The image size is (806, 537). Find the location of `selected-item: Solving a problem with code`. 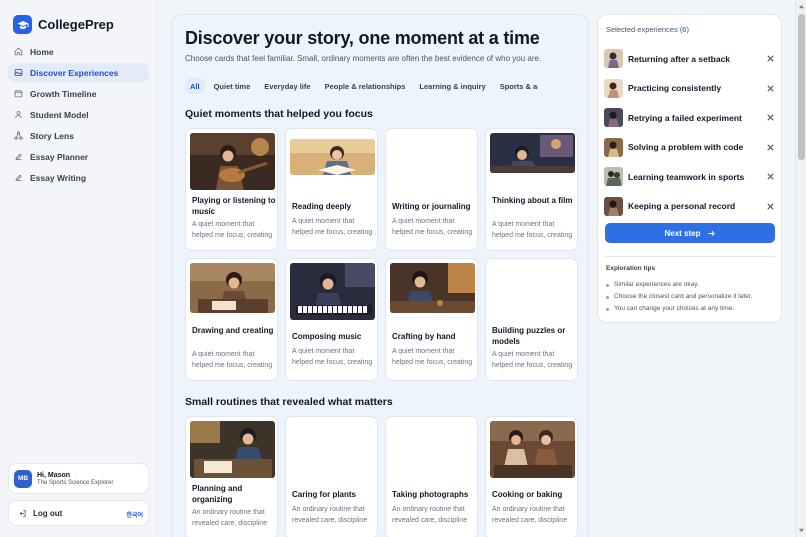

selected-item: Solving a problem with code is located at coordinates (690, 148).